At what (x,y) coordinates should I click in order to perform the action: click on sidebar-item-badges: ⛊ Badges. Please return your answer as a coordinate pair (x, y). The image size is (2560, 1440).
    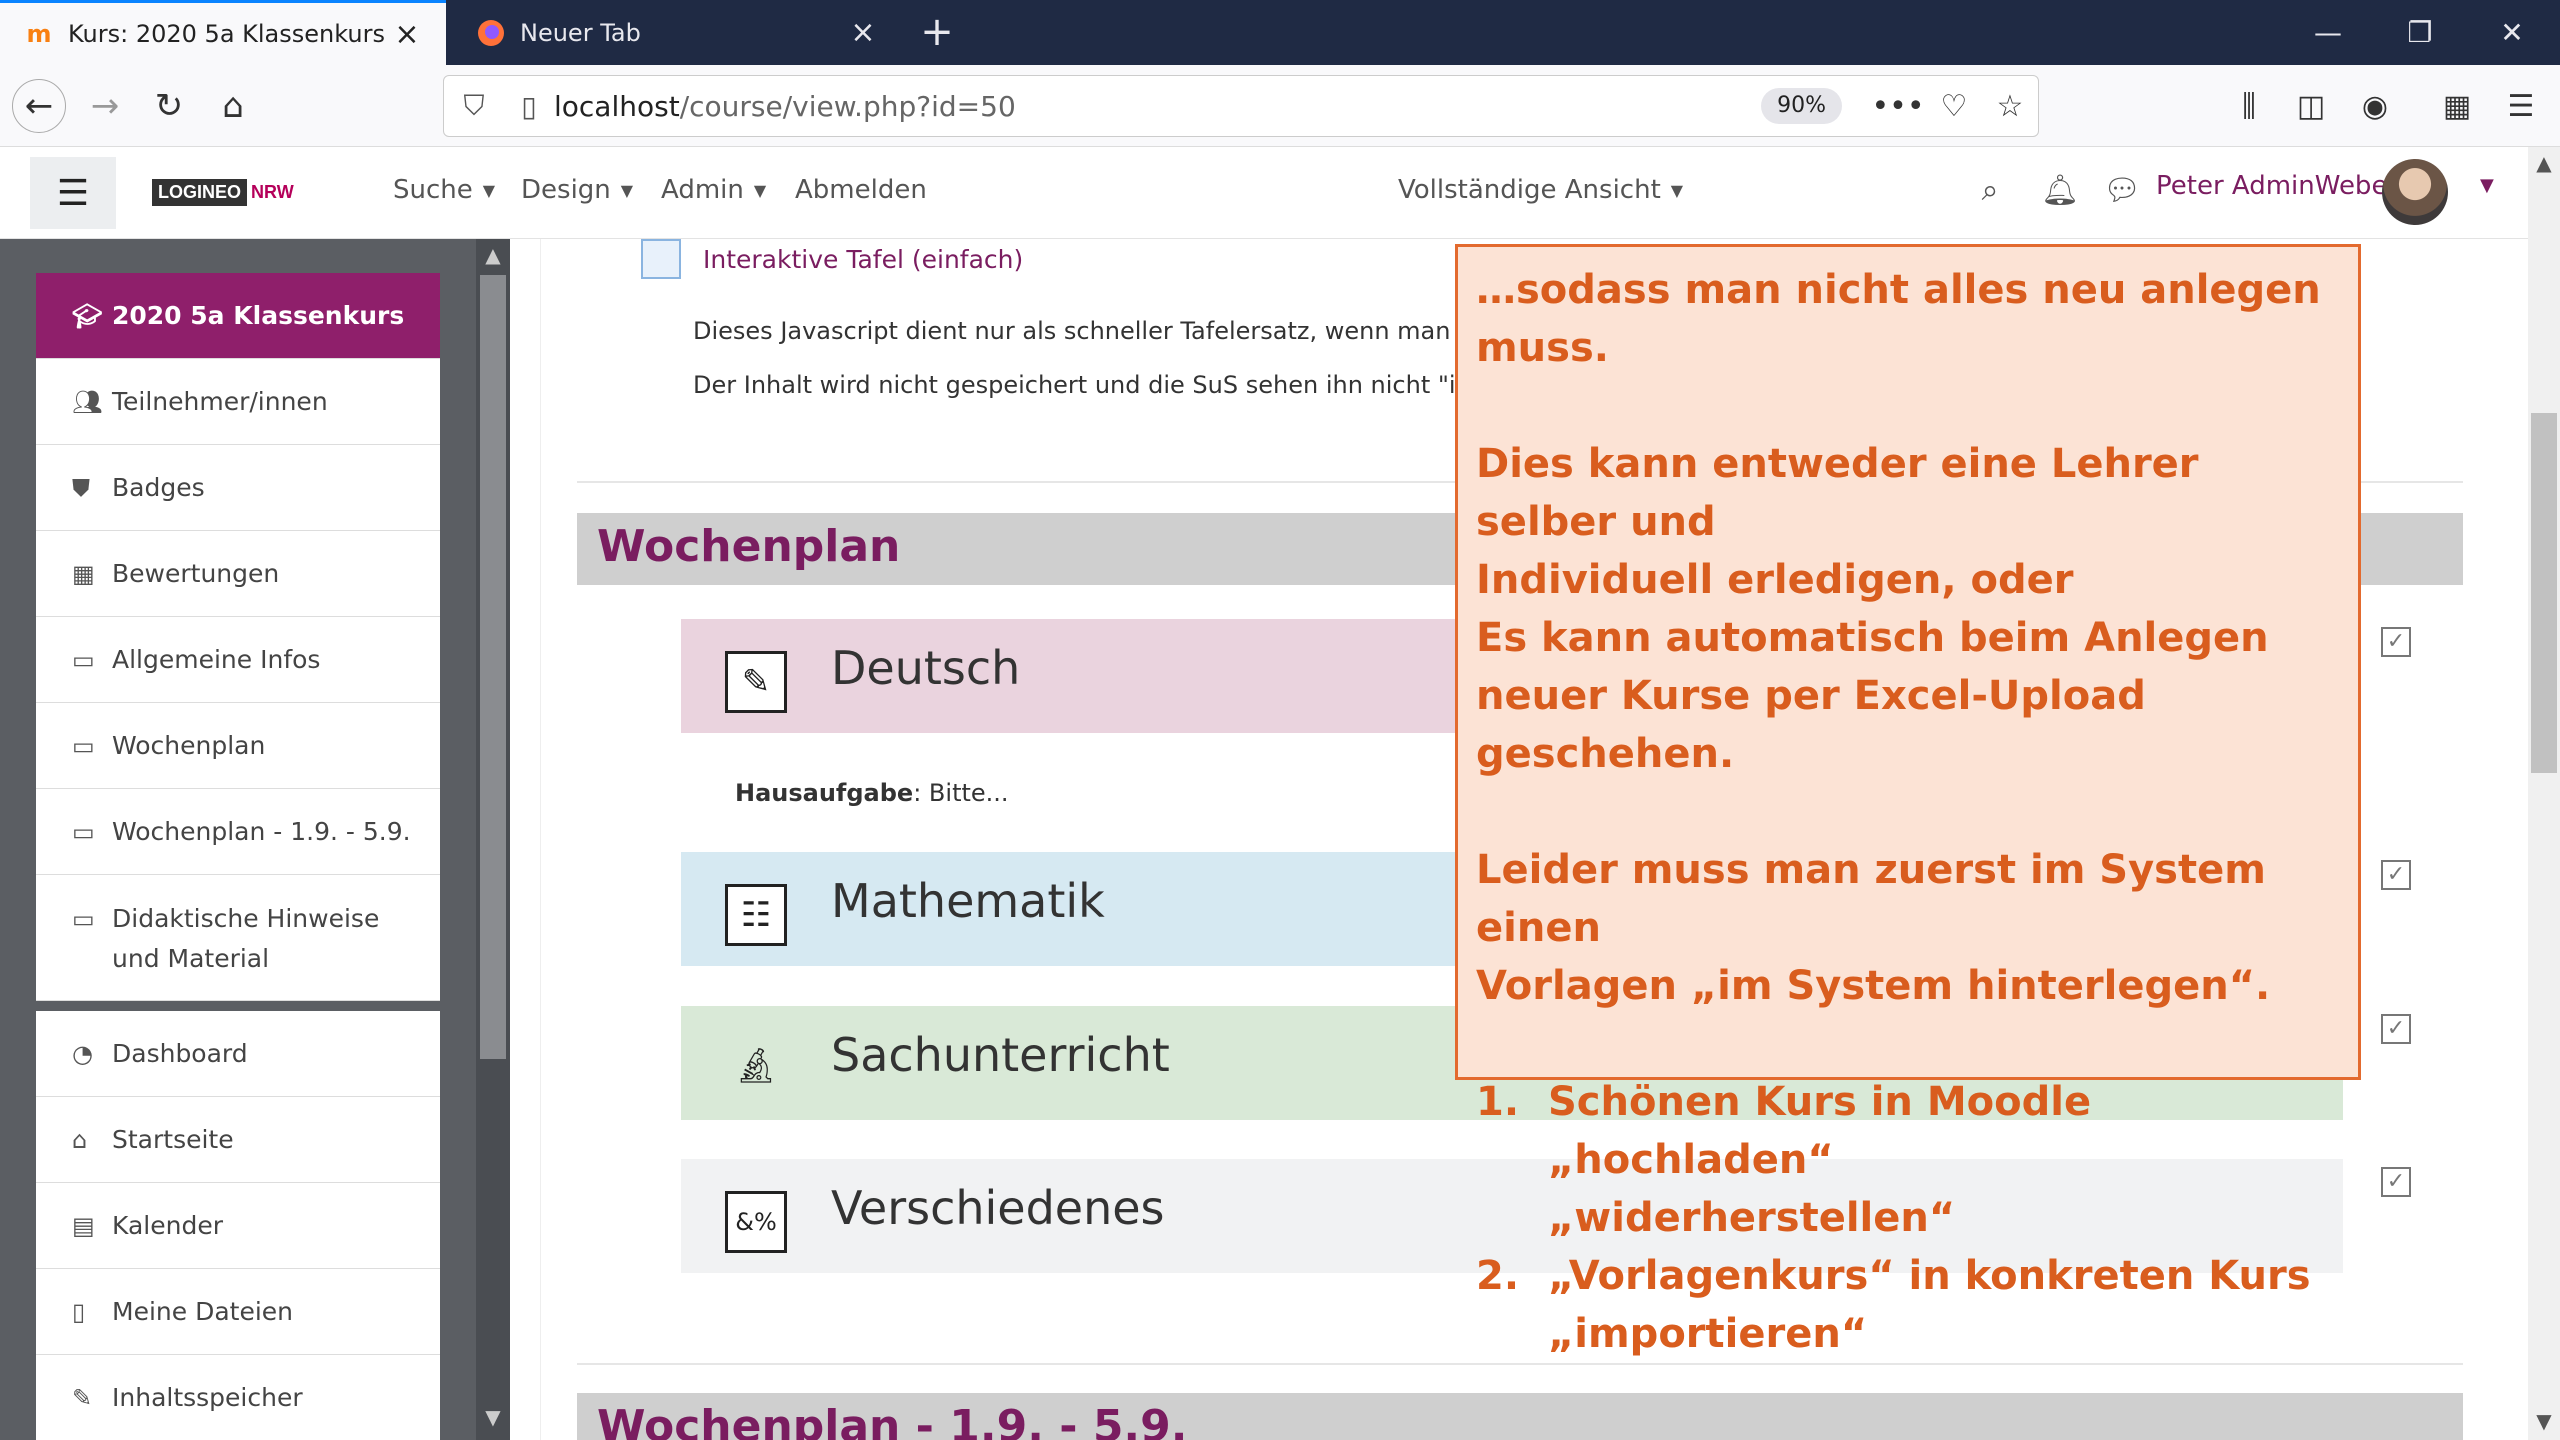
    Looking at the image, I should click on (238, 488).